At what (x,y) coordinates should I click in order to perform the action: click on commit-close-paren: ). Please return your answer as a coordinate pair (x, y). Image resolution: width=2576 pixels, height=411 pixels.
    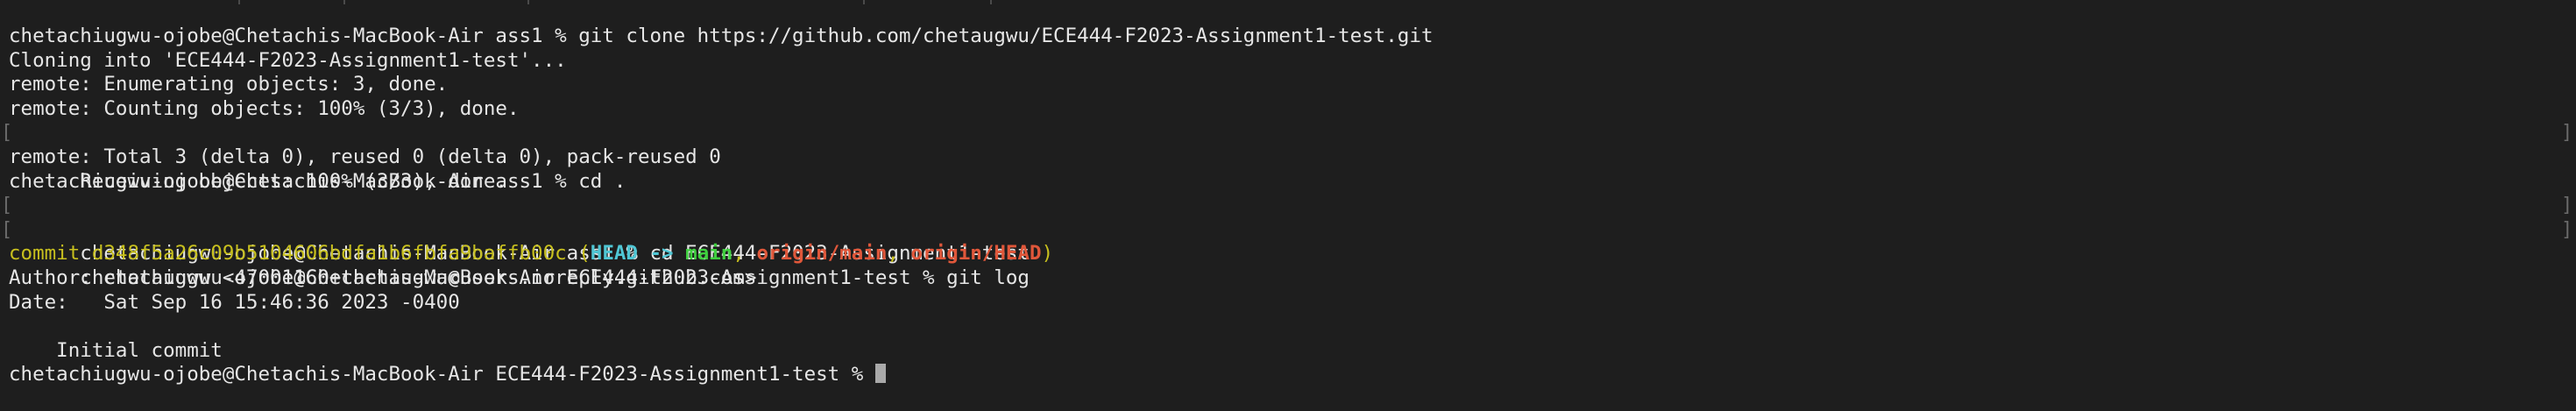
    Looking at the image, I should click on (1047, 254).